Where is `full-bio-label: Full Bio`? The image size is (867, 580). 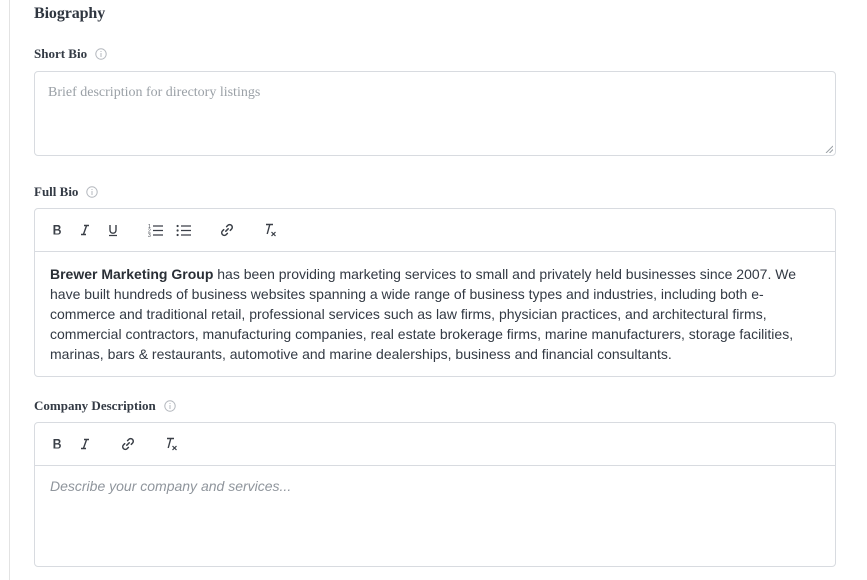
full-bio-label: Full Bio is located at coordinates (56, 191).